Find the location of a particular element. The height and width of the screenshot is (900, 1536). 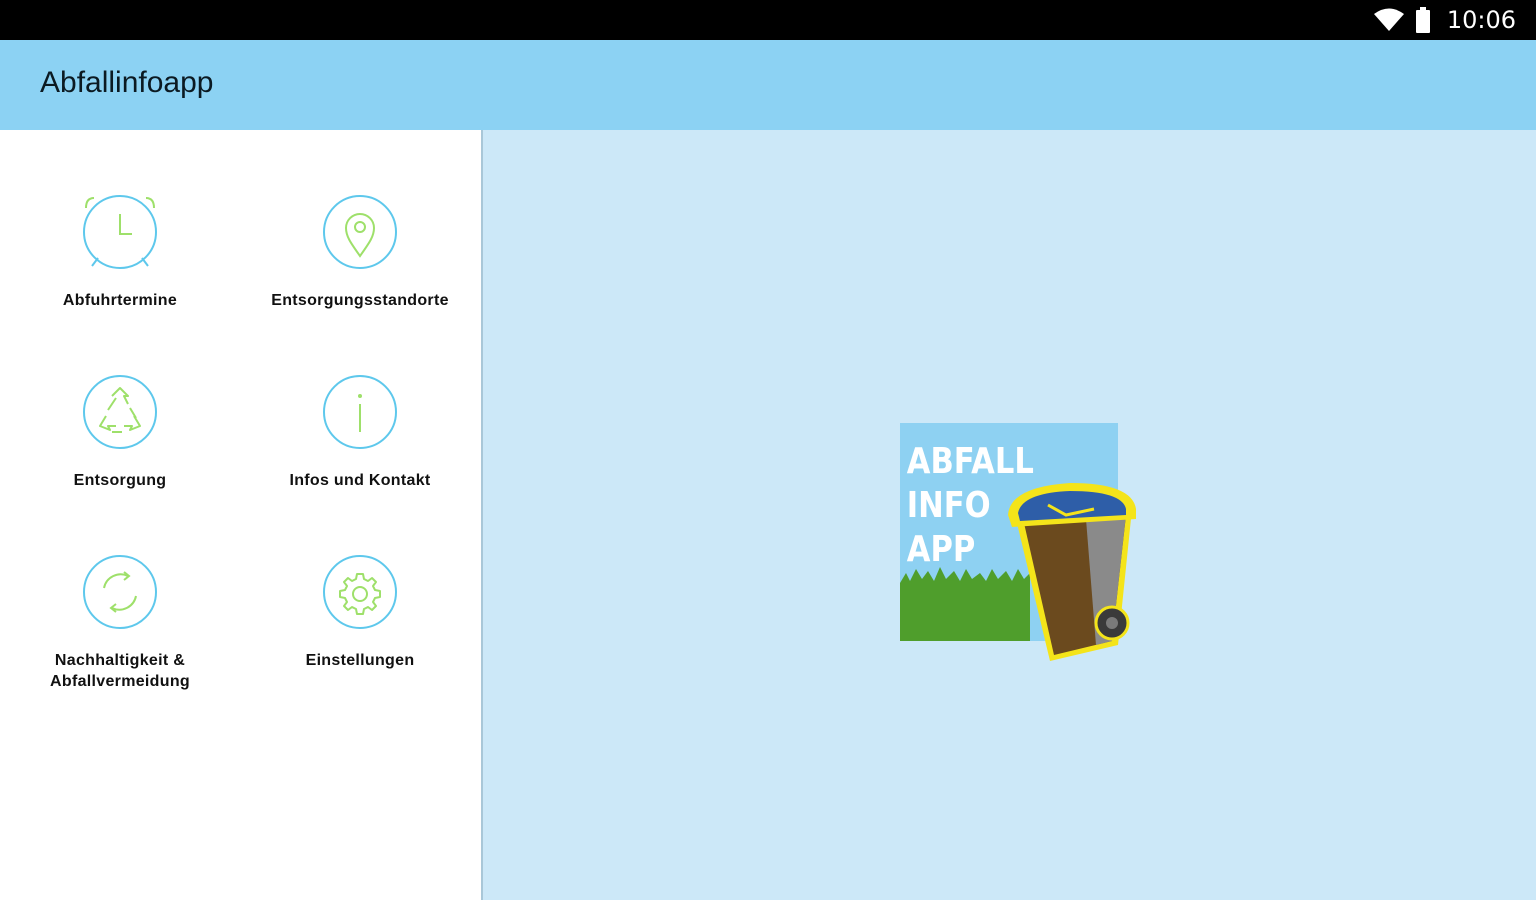

menu-item-entsorgungsstandorte: Entsorgungsstandorte is located at coordinates (360, 220).